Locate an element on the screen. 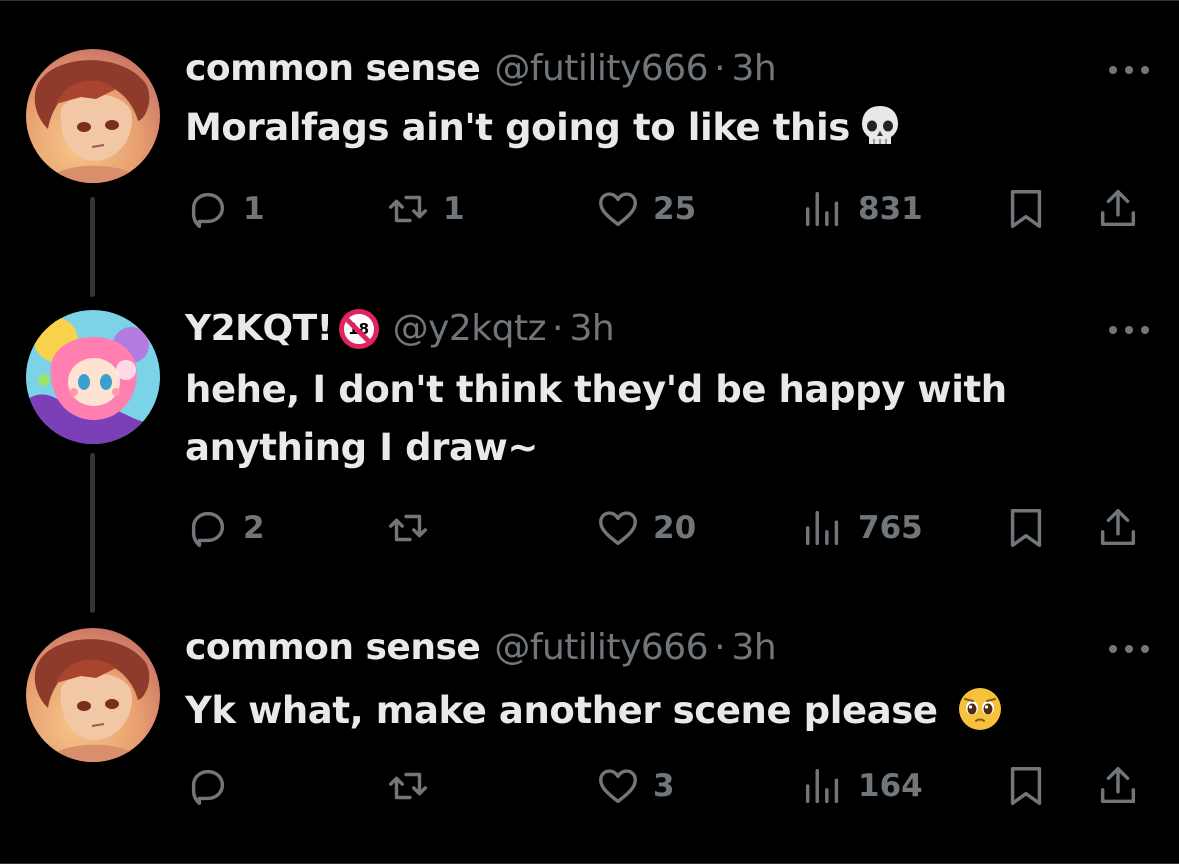  reply-button: 1 is located at coordinates (225, 209).